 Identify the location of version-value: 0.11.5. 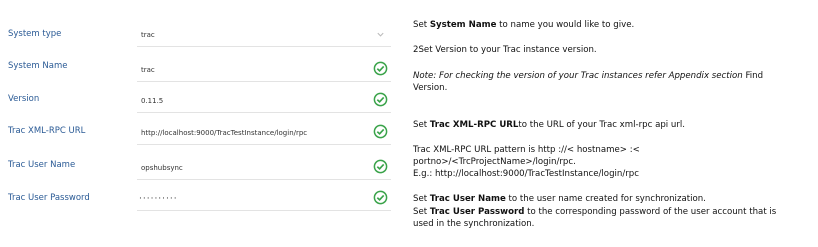
(152, 100).